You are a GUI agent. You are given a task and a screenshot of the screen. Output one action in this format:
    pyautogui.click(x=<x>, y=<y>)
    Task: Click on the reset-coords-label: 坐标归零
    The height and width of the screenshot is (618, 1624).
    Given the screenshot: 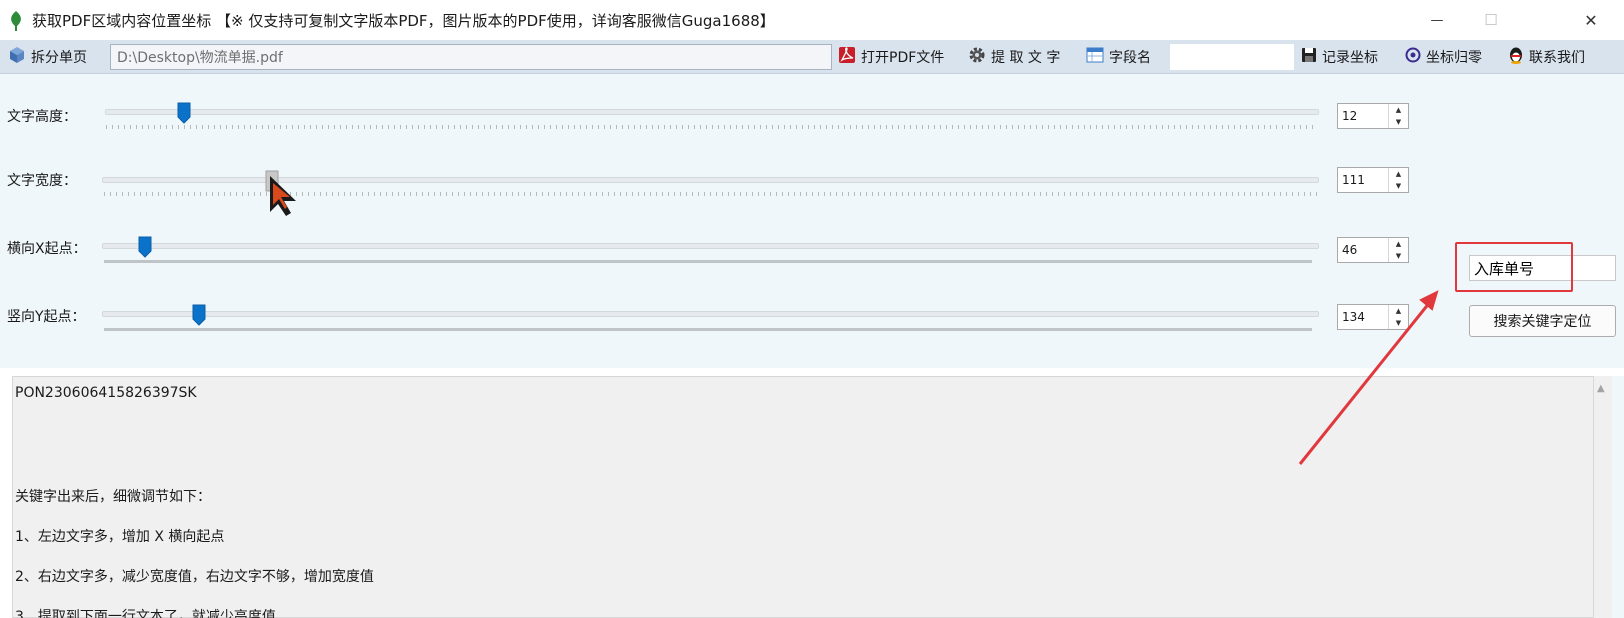 What is the action you would take?
    pyautogui.click(x=1454, y=58)
    